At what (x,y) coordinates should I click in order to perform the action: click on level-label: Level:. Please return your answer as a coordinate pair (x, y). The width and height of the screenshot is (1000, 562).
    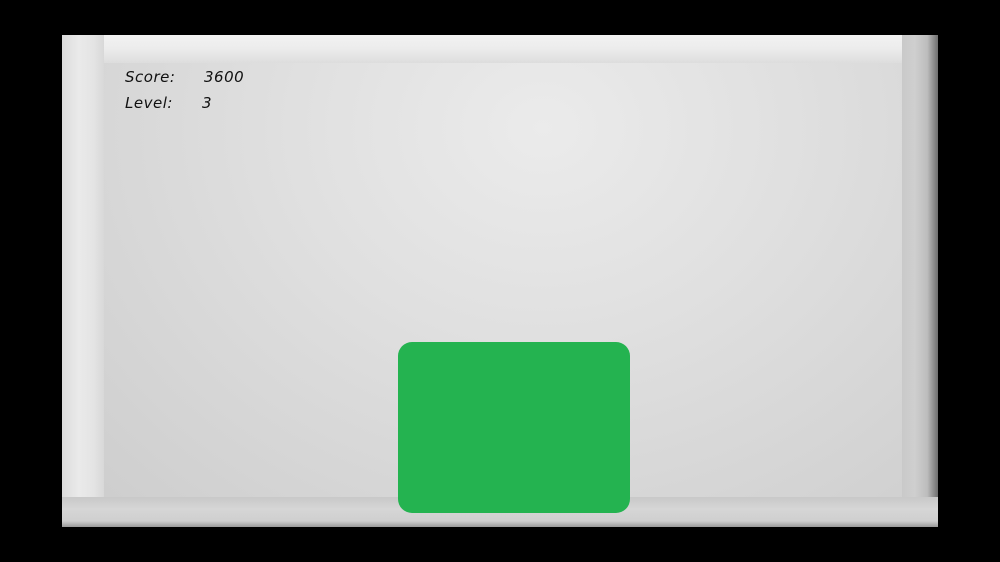
    Looking at the image, I should click on (149, 103).